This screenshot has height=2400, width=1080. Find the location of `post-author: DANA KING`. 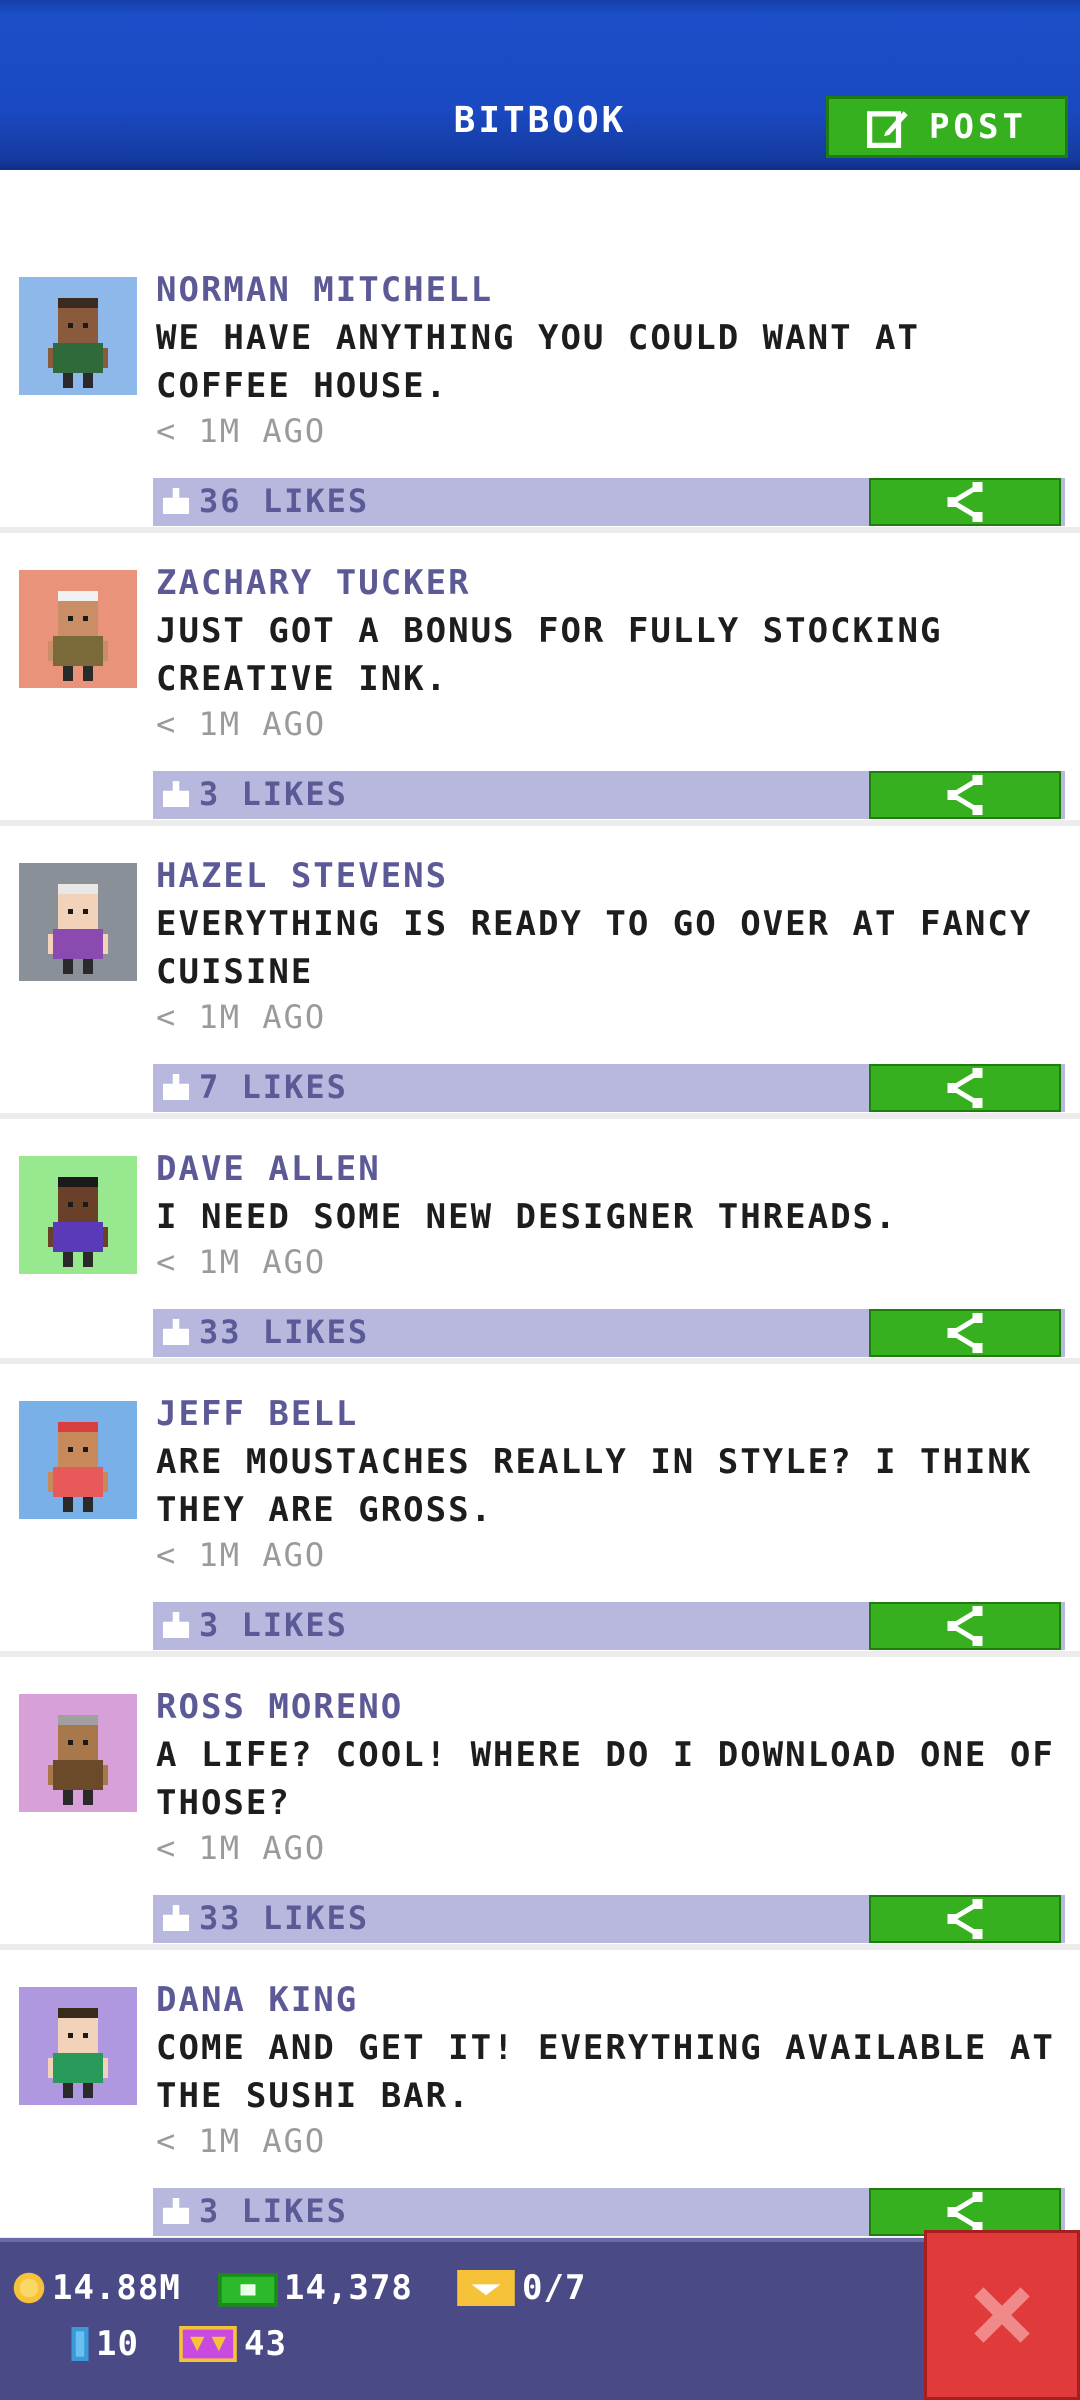

post-author: DANA KING is located at coordinates (257, 2000).